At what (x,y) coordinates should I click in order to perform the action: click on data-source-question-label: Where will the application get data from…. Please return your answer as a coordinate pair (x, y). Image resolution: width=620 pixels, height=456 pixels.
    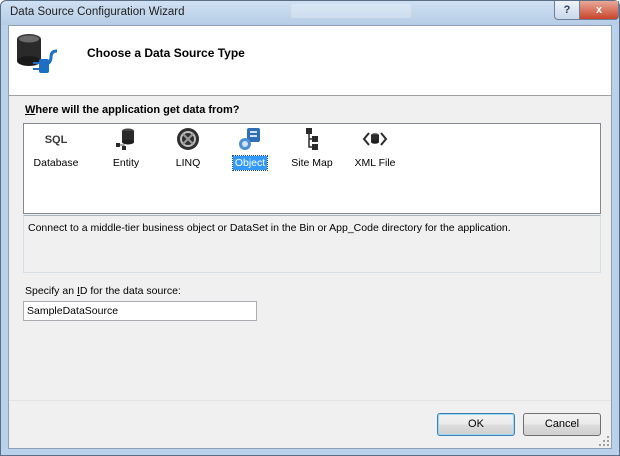
    Looking at the image, I should click on (132, 110).